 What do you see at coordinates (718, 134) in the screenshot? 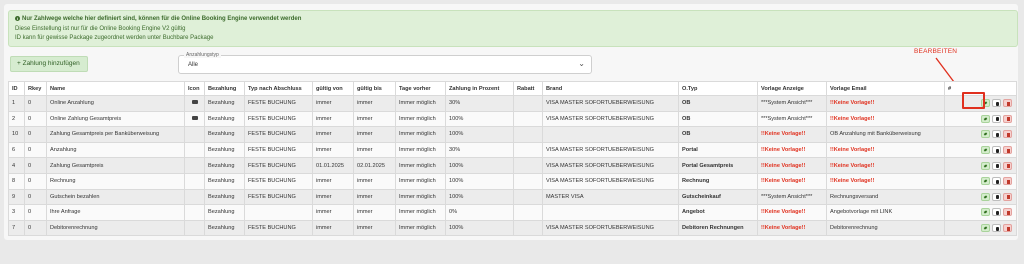
I see `cell-otyp: OB` at bounding box center [718, 134].